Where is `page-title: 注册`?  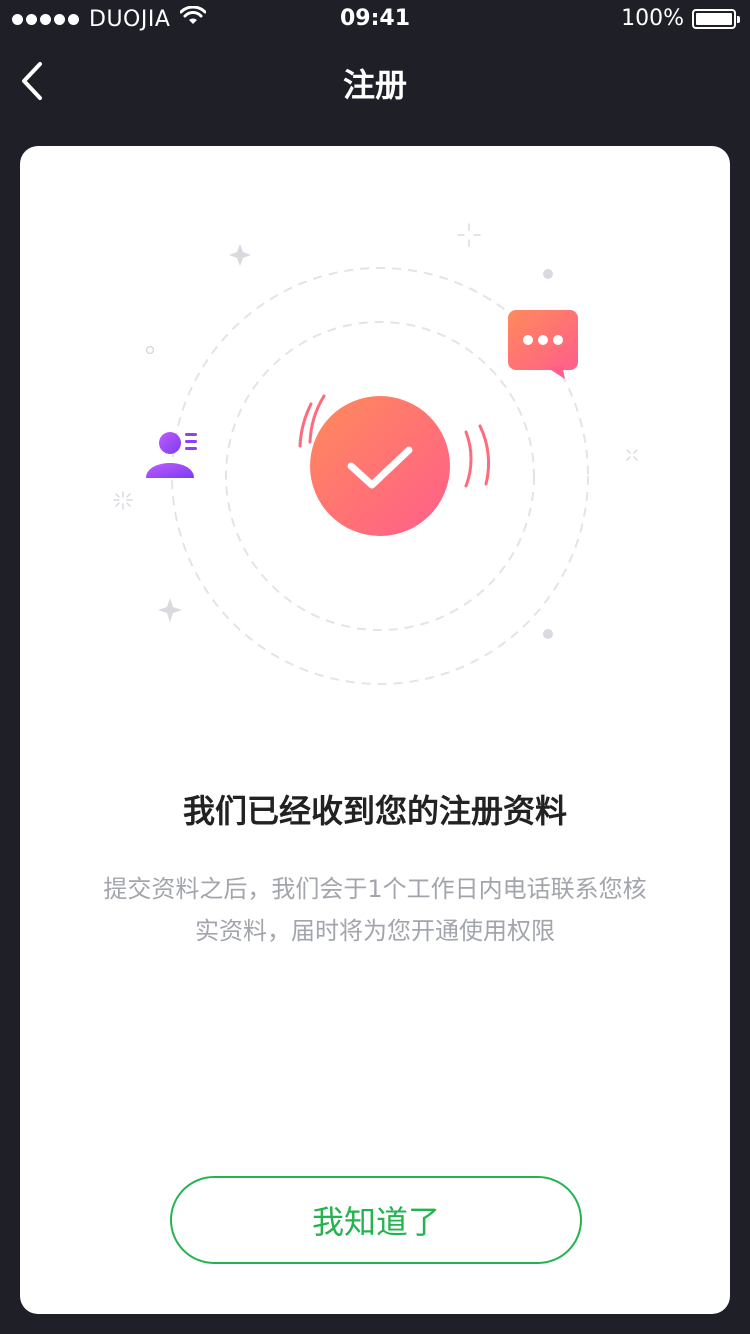
page-title: 注册 is located at coordinates (374, 85).